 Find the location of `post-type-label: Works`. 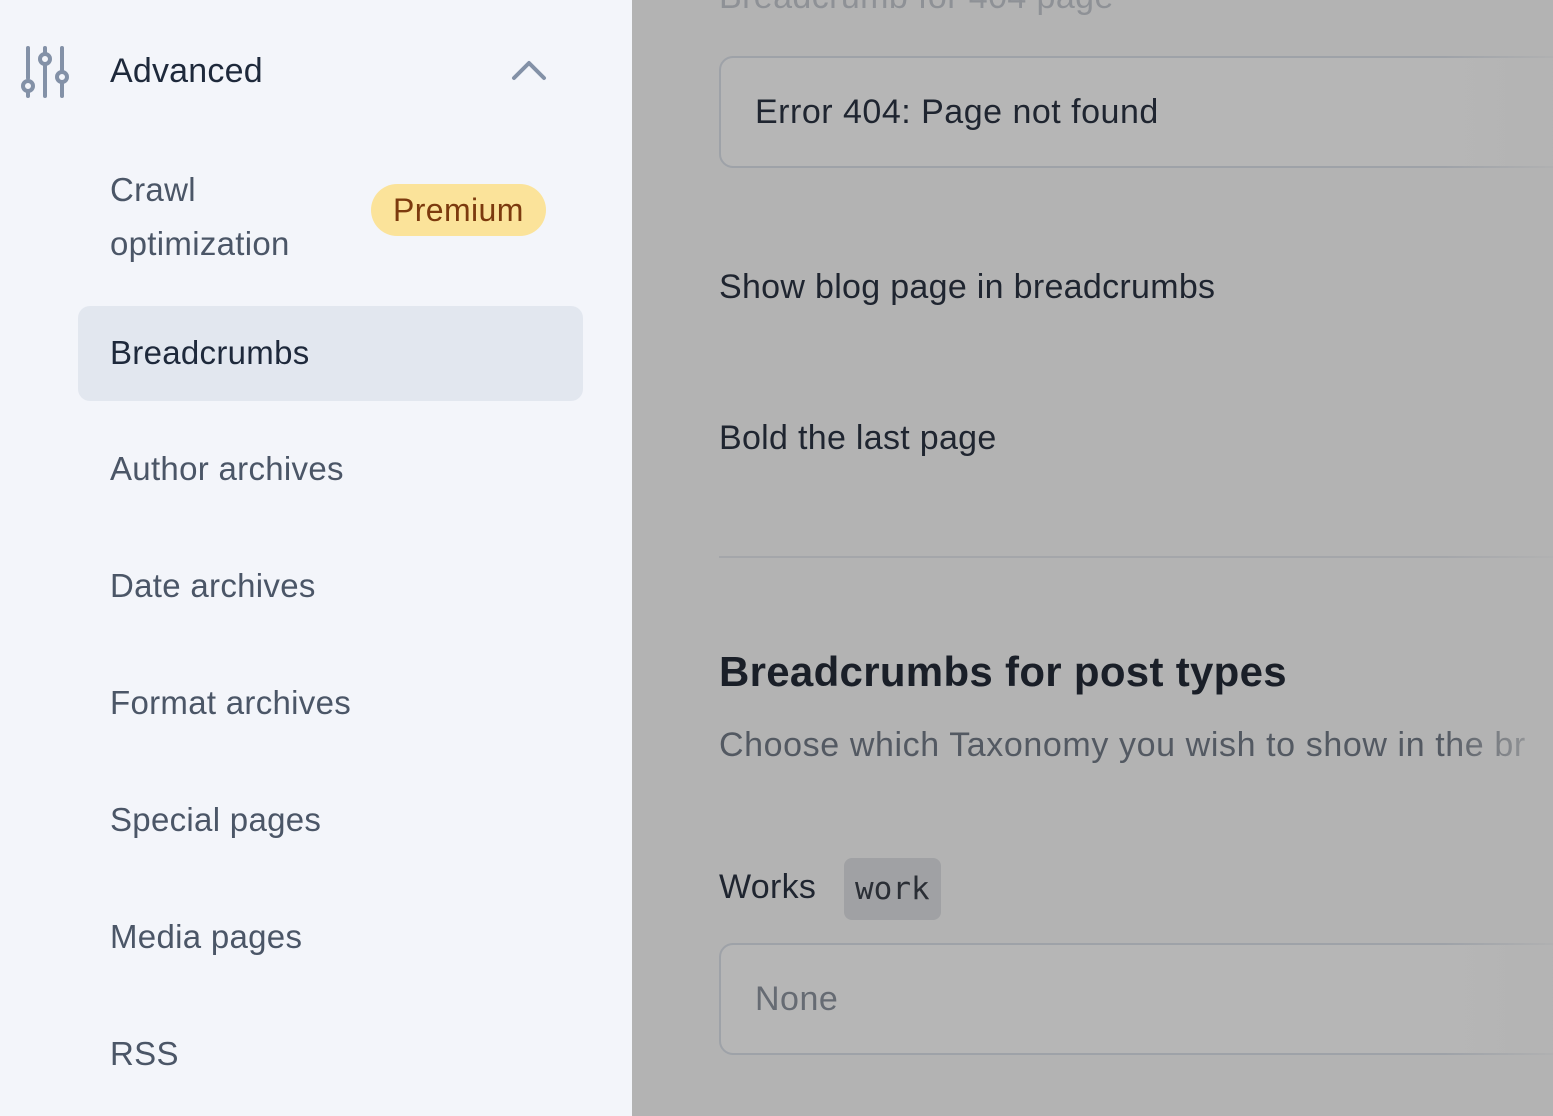

post-type-label: Works is located at coordinates (768, 887).